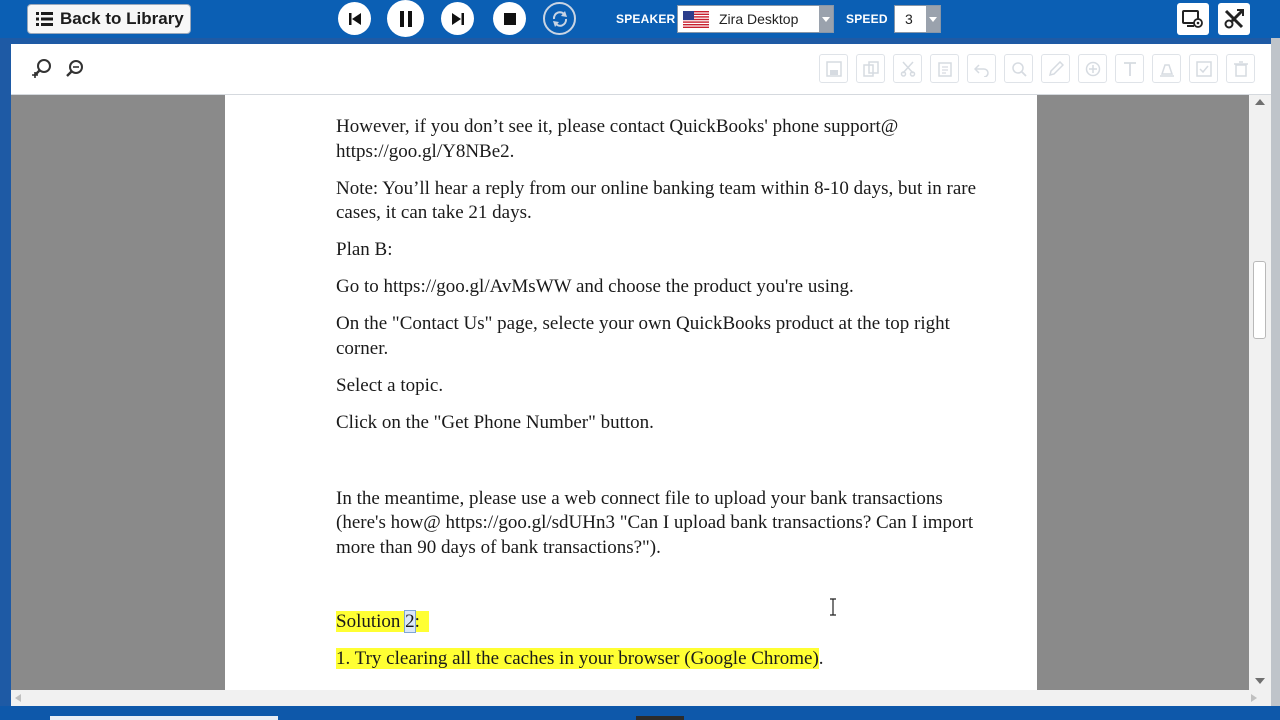 Image resolution: width=1280 pixels, height=720 pixels. I want to click on zoom-out-icon, so click(74, 68).